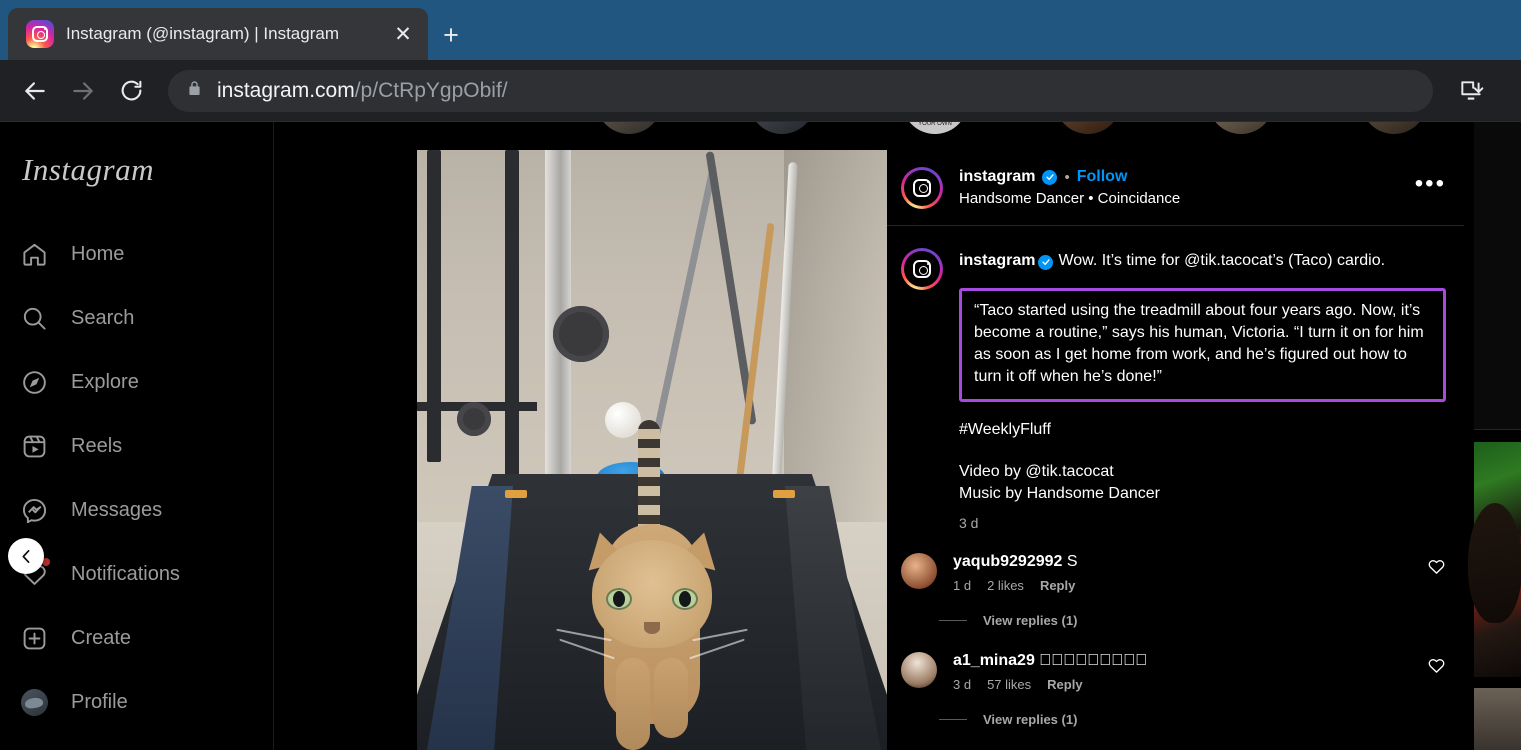  I want to click on adjacent-post-peek, so click(1492, 436).